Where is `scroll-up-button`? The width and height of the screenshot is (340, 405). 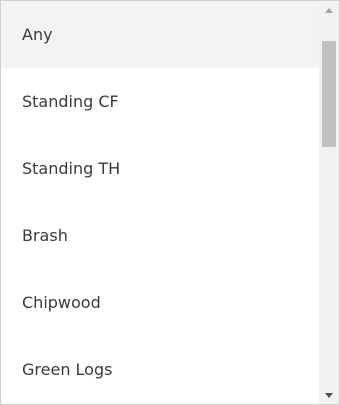 scroll-up-button is located at coordinates (329, 10).